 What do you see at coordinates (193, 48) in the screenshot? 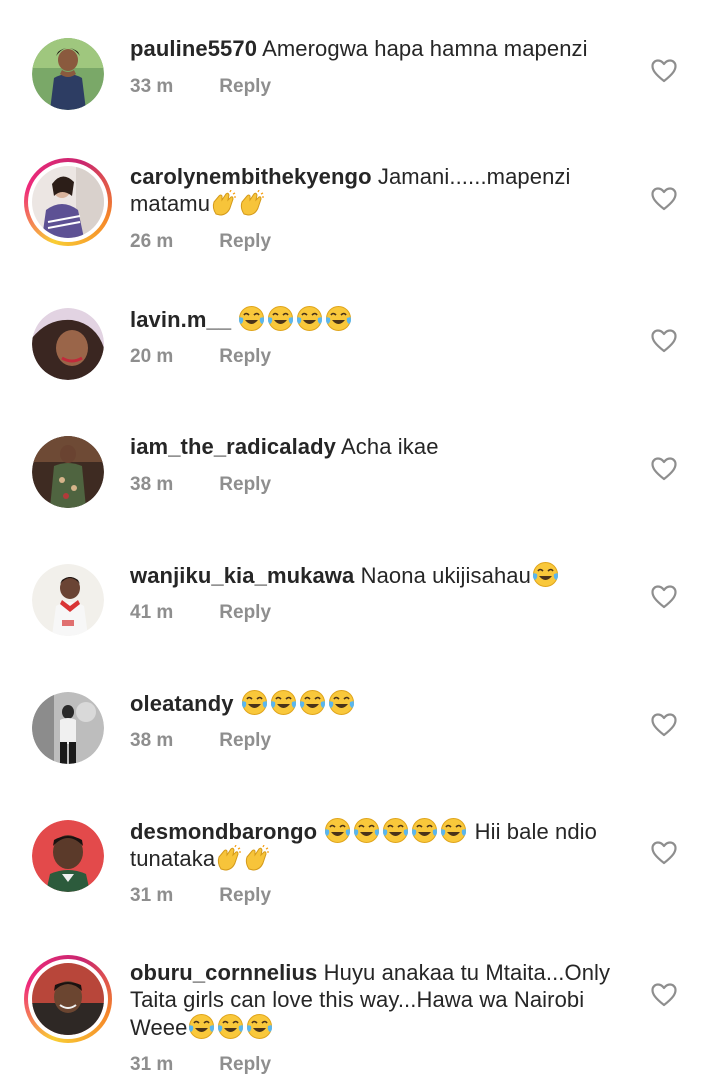
I see `comment-username: pauline5570` at bounding box center [193, 48].